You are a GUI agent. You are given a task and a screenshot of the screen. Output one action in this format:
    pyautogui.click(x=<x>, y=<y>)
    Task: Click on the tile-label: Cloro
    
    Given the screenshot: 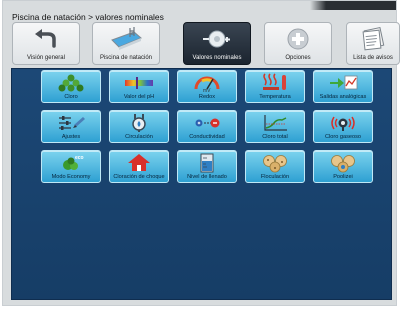 What is the action you would take?
    pyautogui.click(x=71, y=97)
    